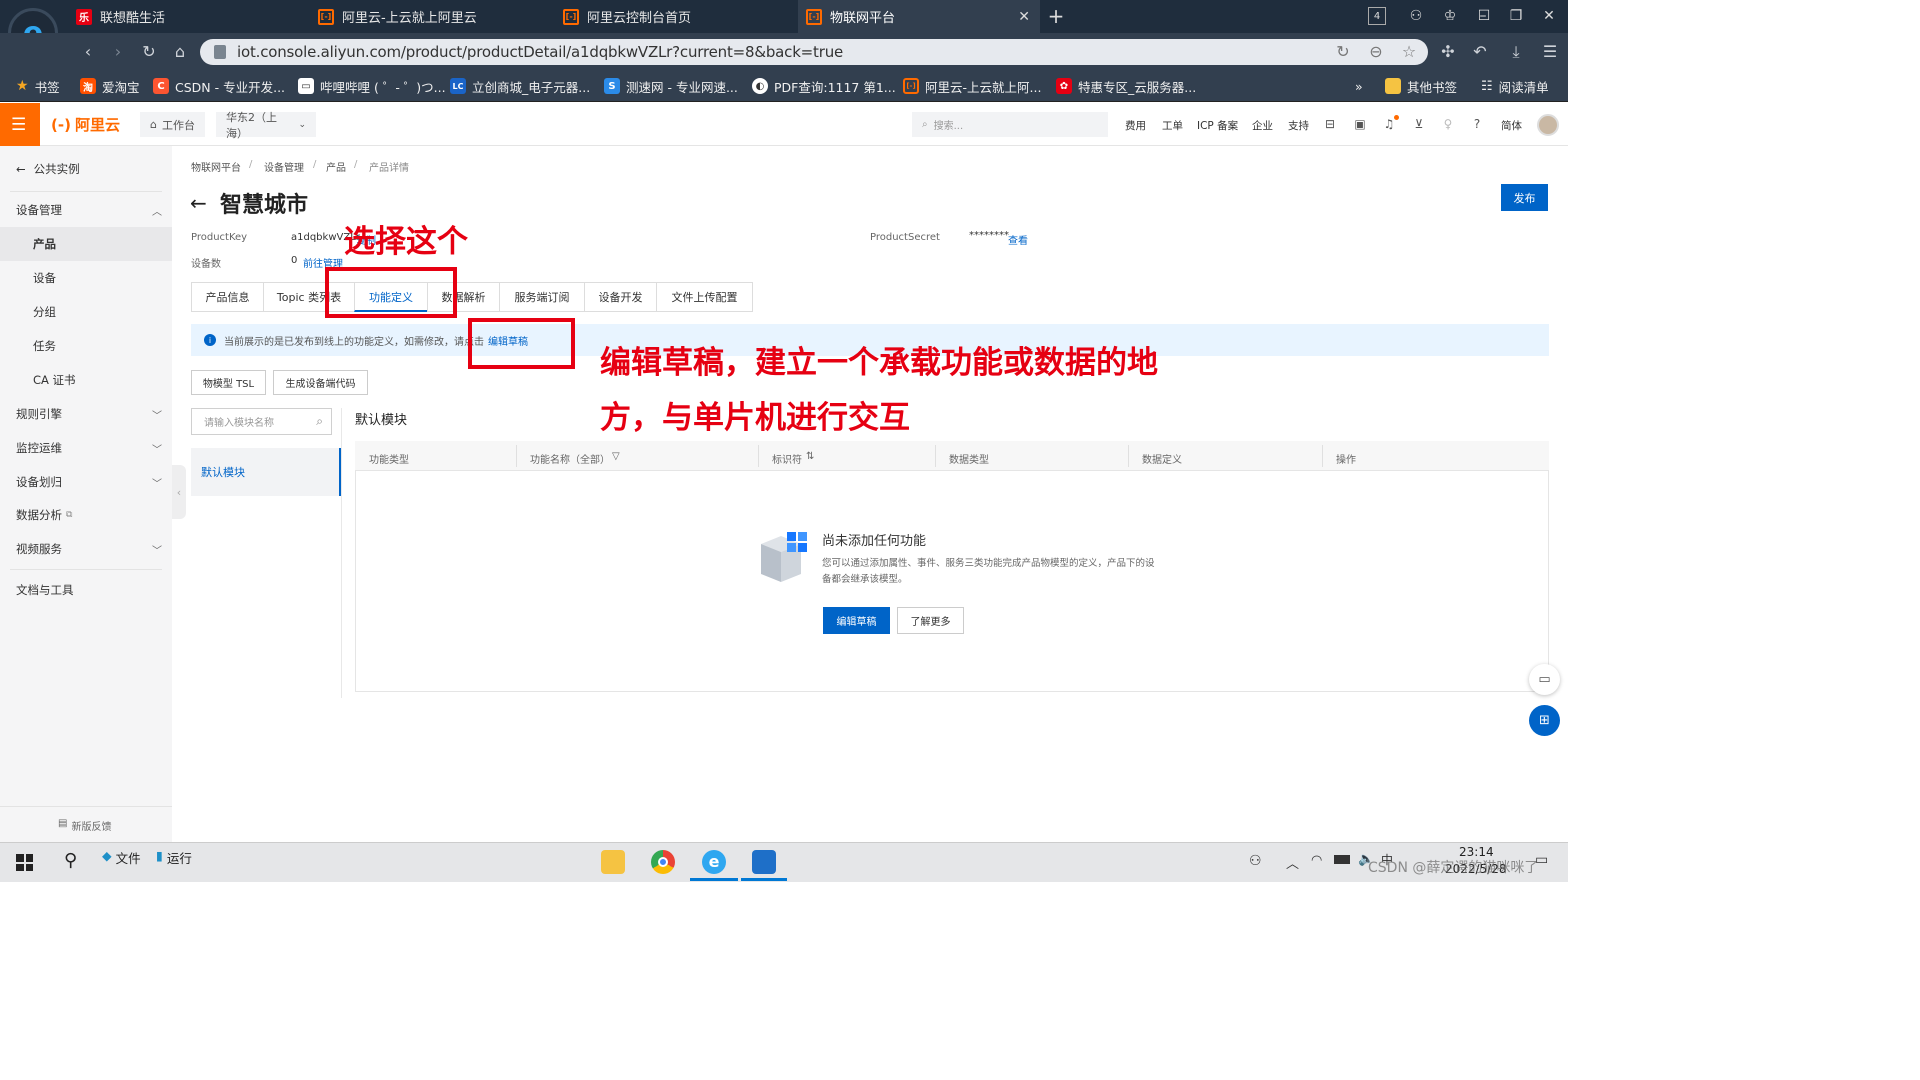  I want to click on home-icon: ⌂, so click(180, 52).